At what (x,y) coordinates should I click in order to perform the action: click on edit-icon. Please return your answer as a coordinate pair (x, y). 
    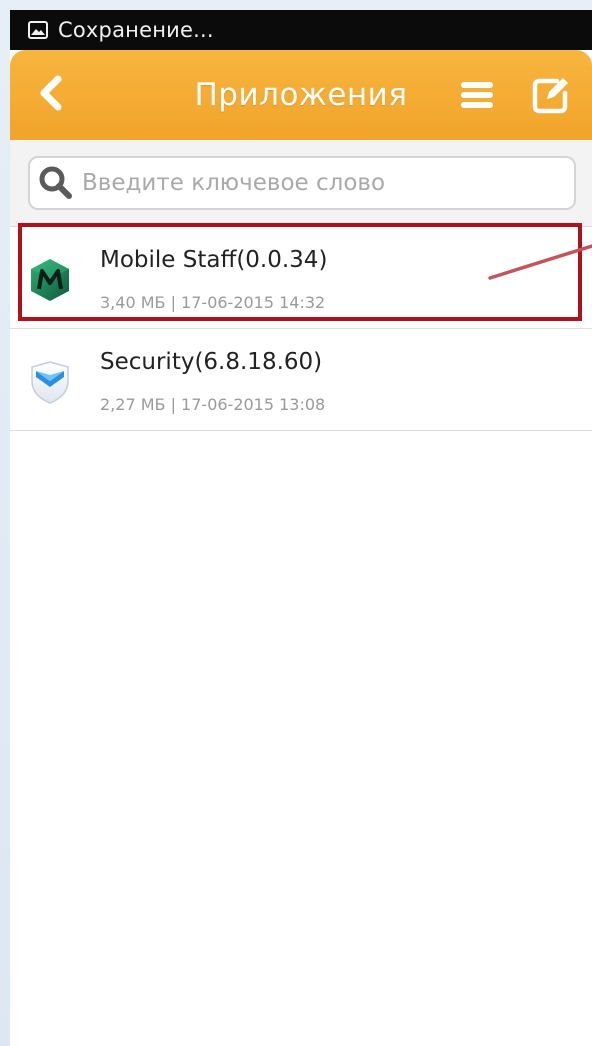
    Looking at the image, I should click on (551, 97).